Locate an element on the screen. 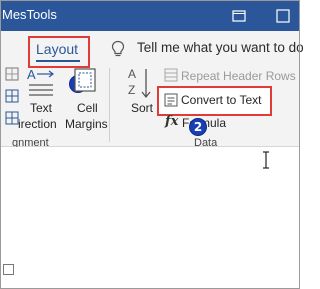 The width and height of the screenshot is (320, 289). tell-me-search: Tell me what you want to do is located at coordinates (220, 47).